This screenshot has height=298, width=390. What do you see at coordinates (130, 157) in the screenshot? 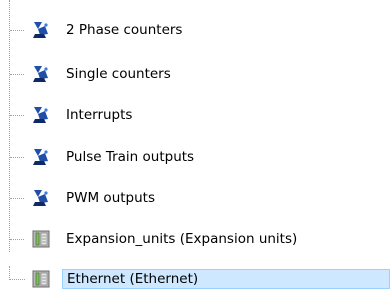
I see `tree-item-label: Pulse Train outputs` at bounding box center [130, 157].